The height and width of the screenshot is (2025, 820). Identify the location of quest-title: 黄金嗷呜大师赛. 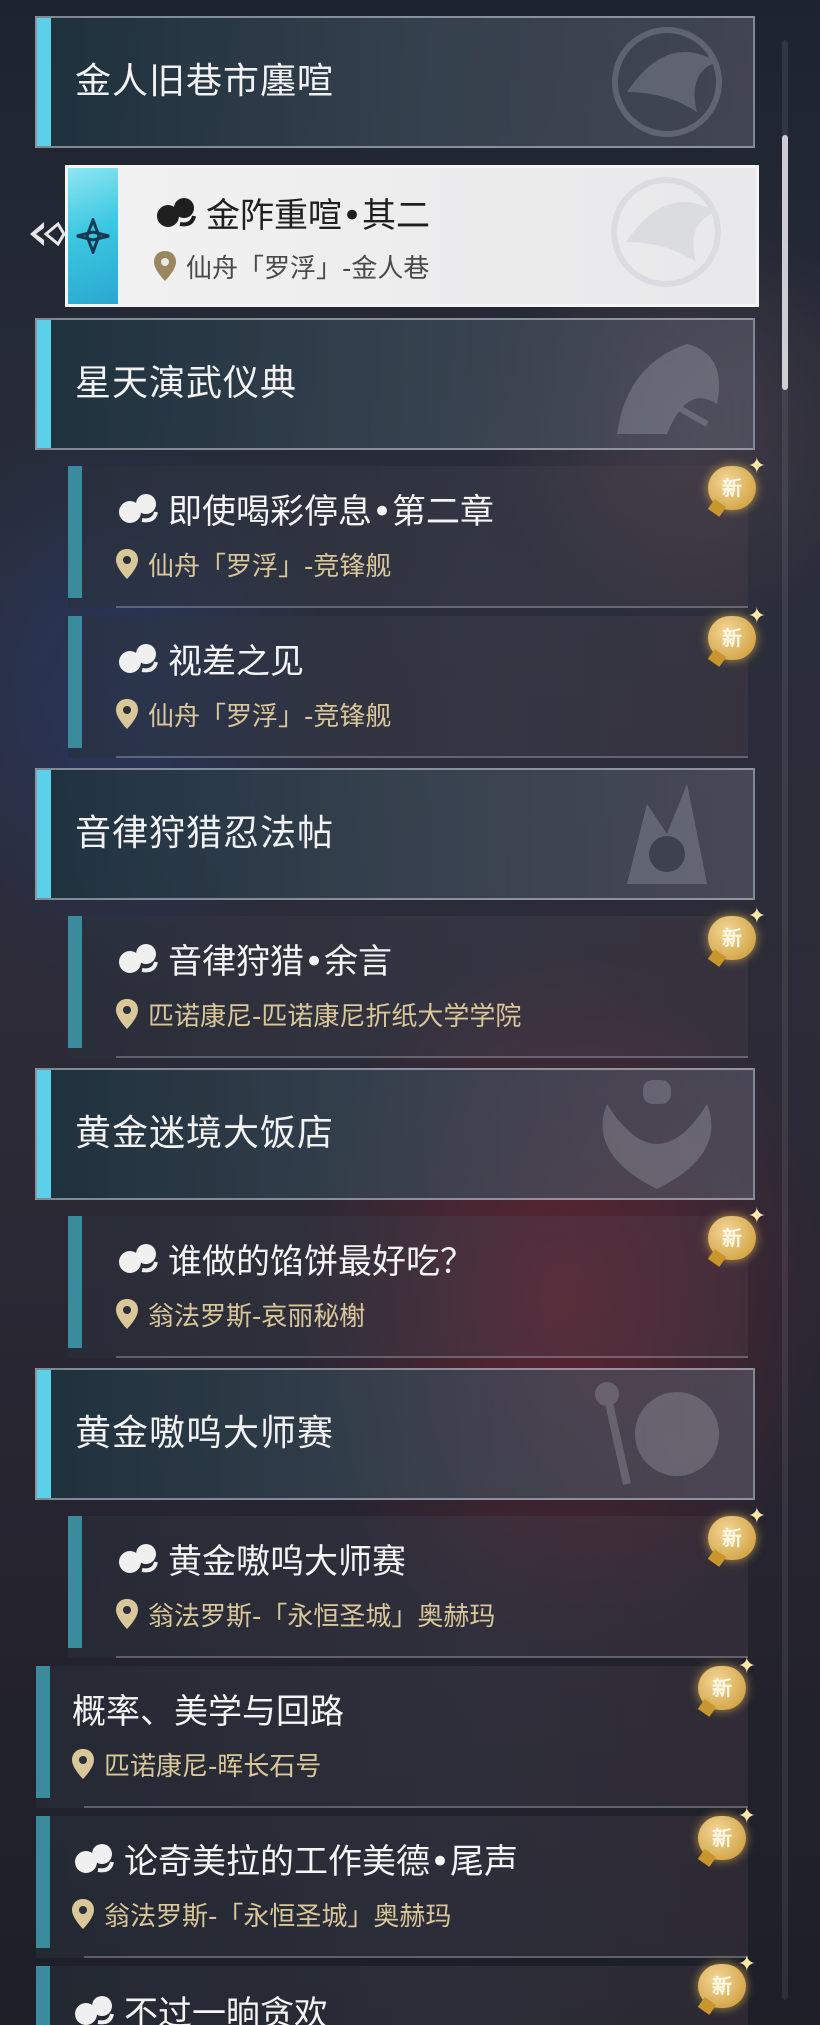
(287, 1561).